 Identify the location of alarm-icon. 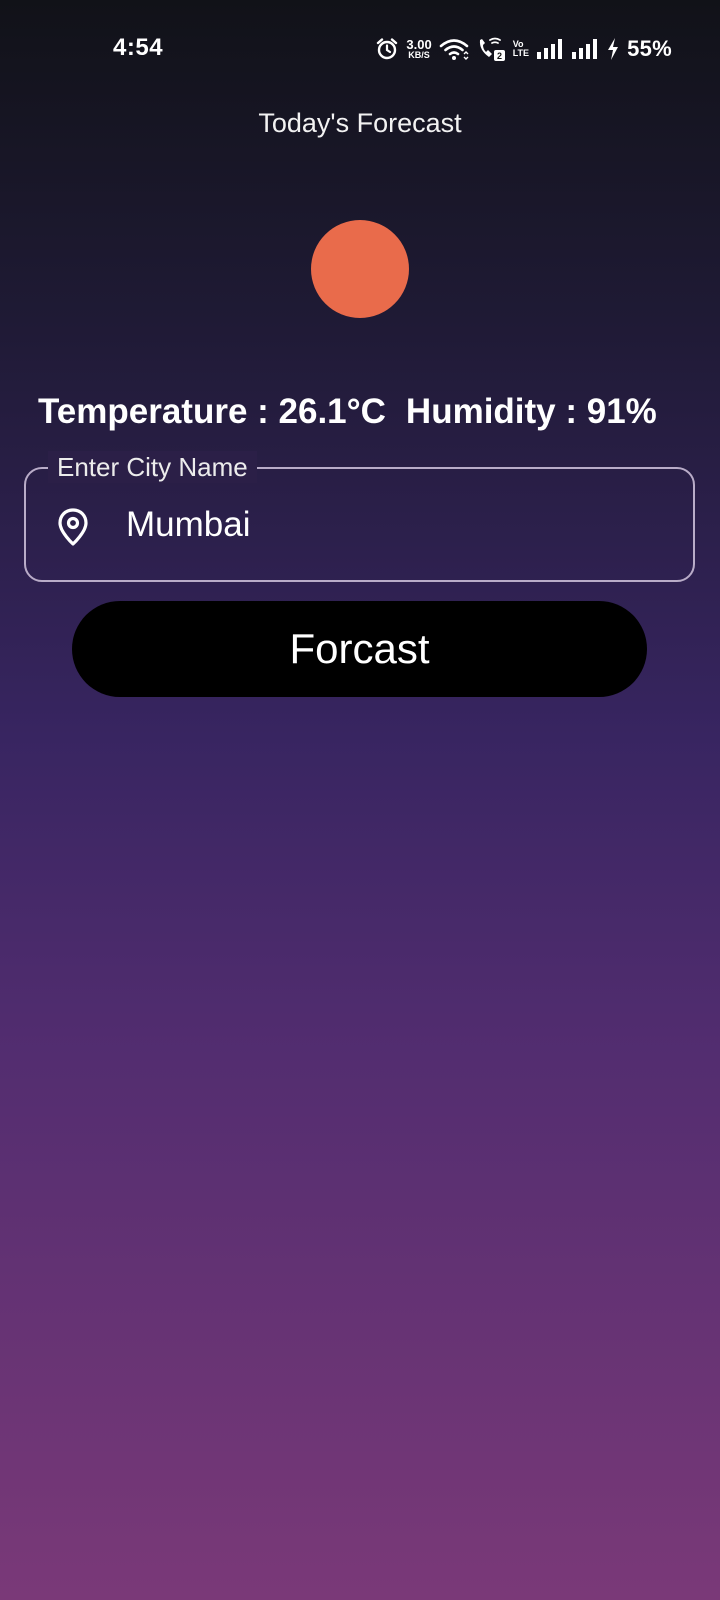
(387, 49).